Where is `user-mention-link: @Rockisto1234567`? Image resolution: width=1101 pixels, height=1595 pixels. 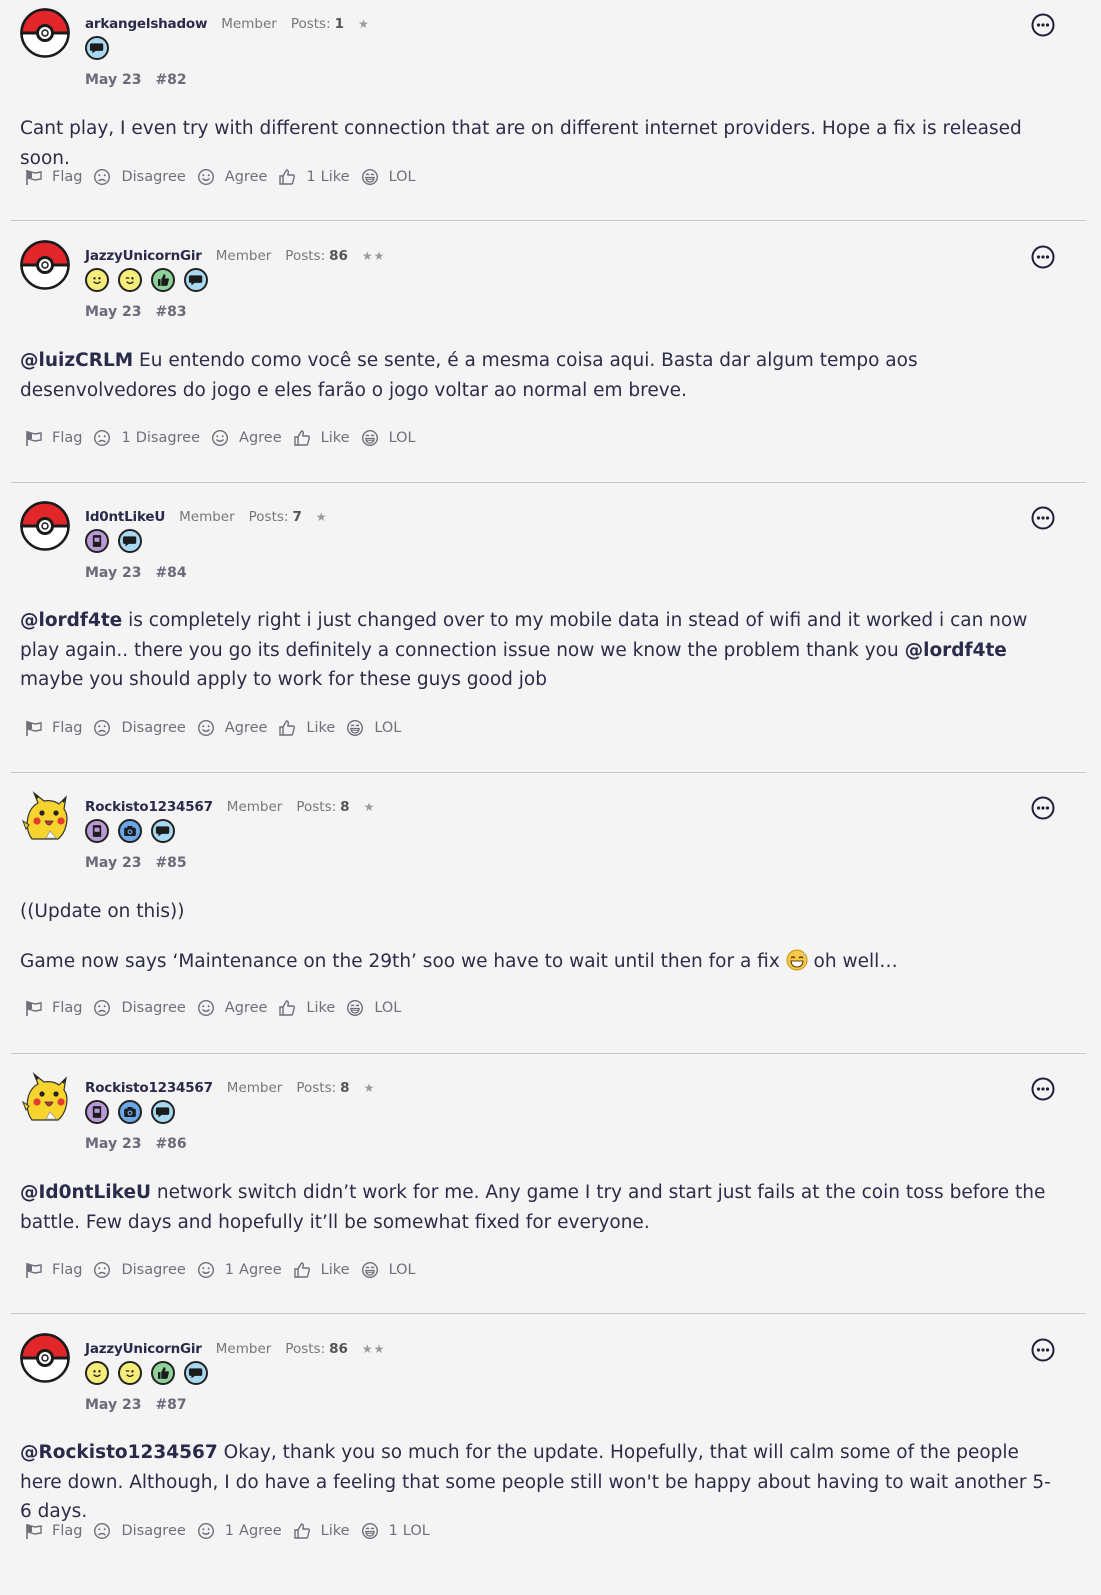
user-mention-link: @Rockisto1234567 is located at coordinates (119, 1452).